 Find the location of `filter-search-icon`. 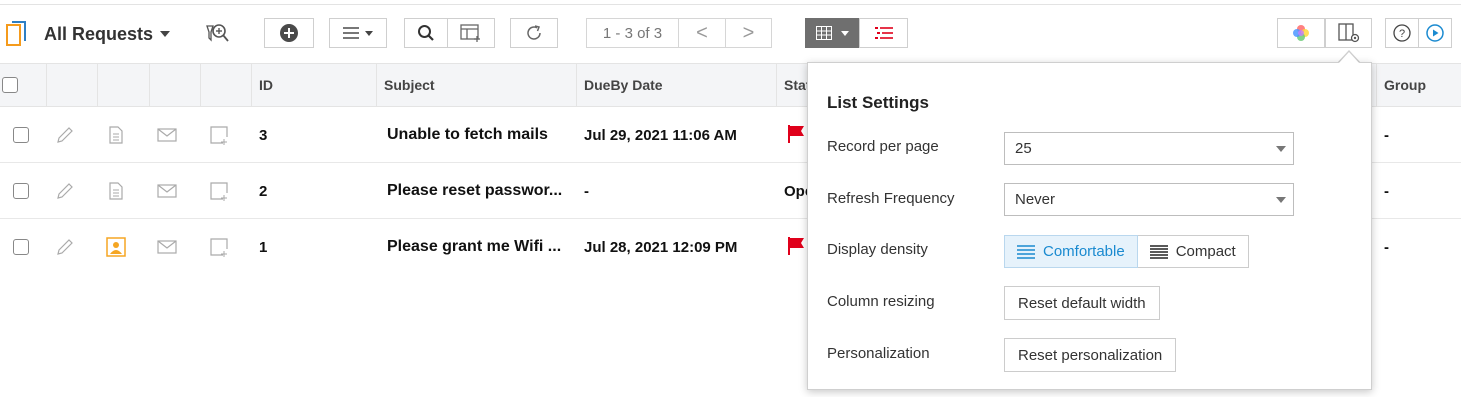

filter-search-icon is located at coordinates (218, 34).